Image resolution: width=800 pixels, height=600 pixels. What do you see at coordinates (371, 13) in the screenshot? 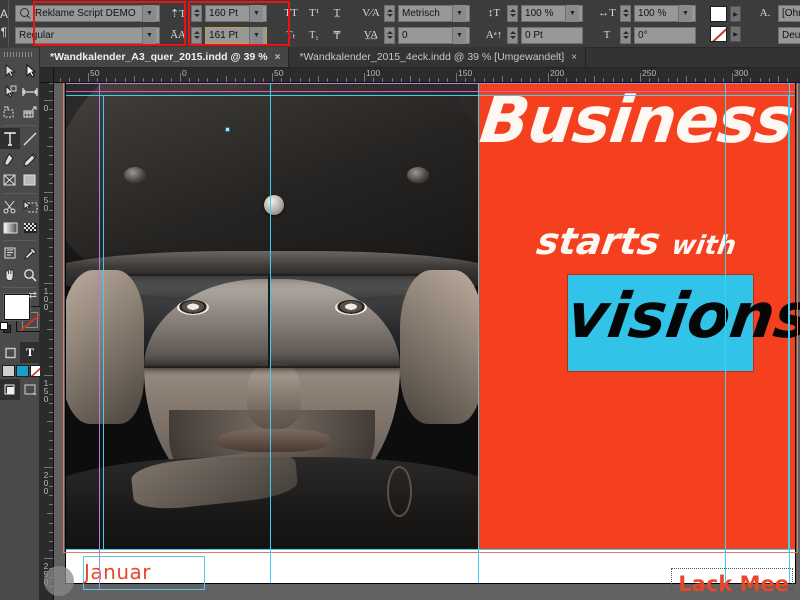
I see `kerning-icon: V∕A` at bounding box center [371, 13].